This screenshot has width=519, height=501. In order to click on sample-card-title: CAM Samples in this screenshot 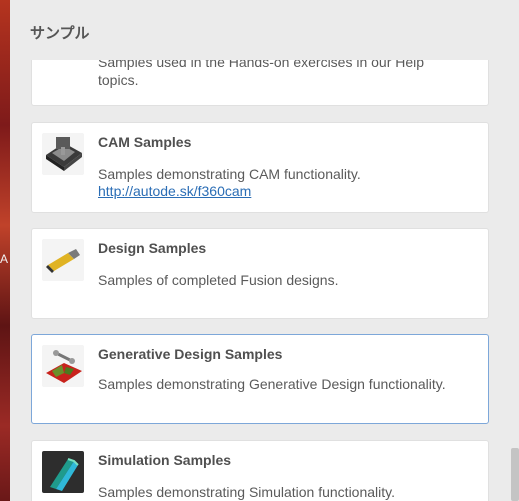, I will do `click(145, 142)`.